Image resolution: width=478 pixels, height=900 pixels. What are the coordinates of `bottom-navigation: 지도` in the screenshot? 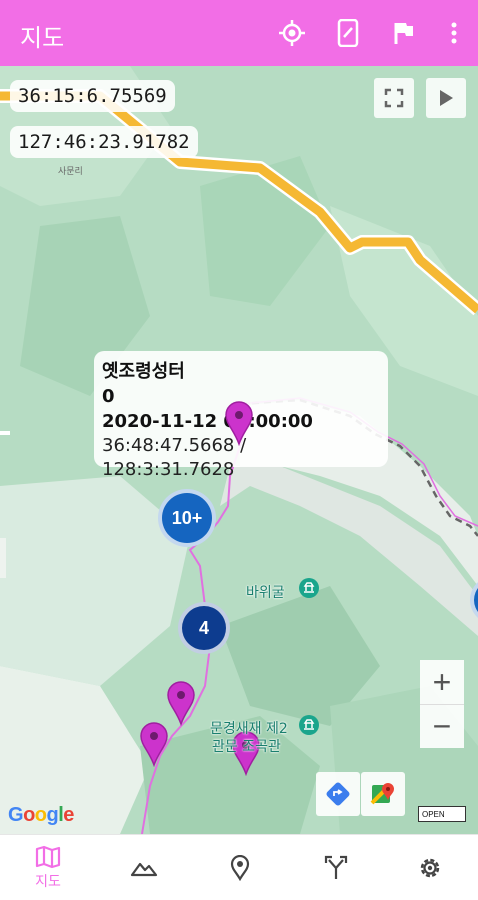 It's located at (239, 867).